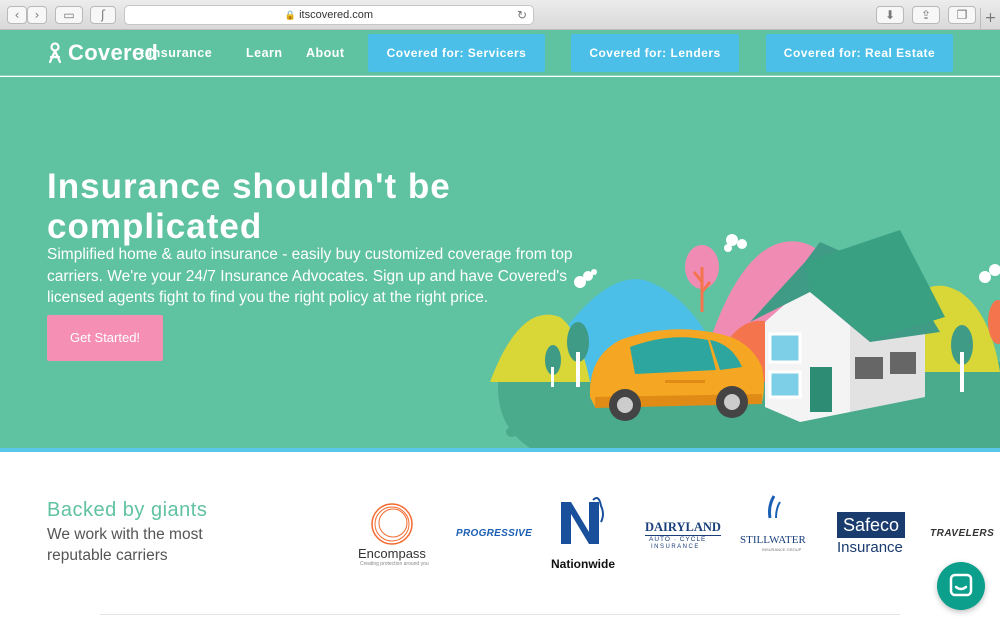 The height and width of the screenshot is (625, 1000). I want to click on chat-launcher-button, so click(961, 586).